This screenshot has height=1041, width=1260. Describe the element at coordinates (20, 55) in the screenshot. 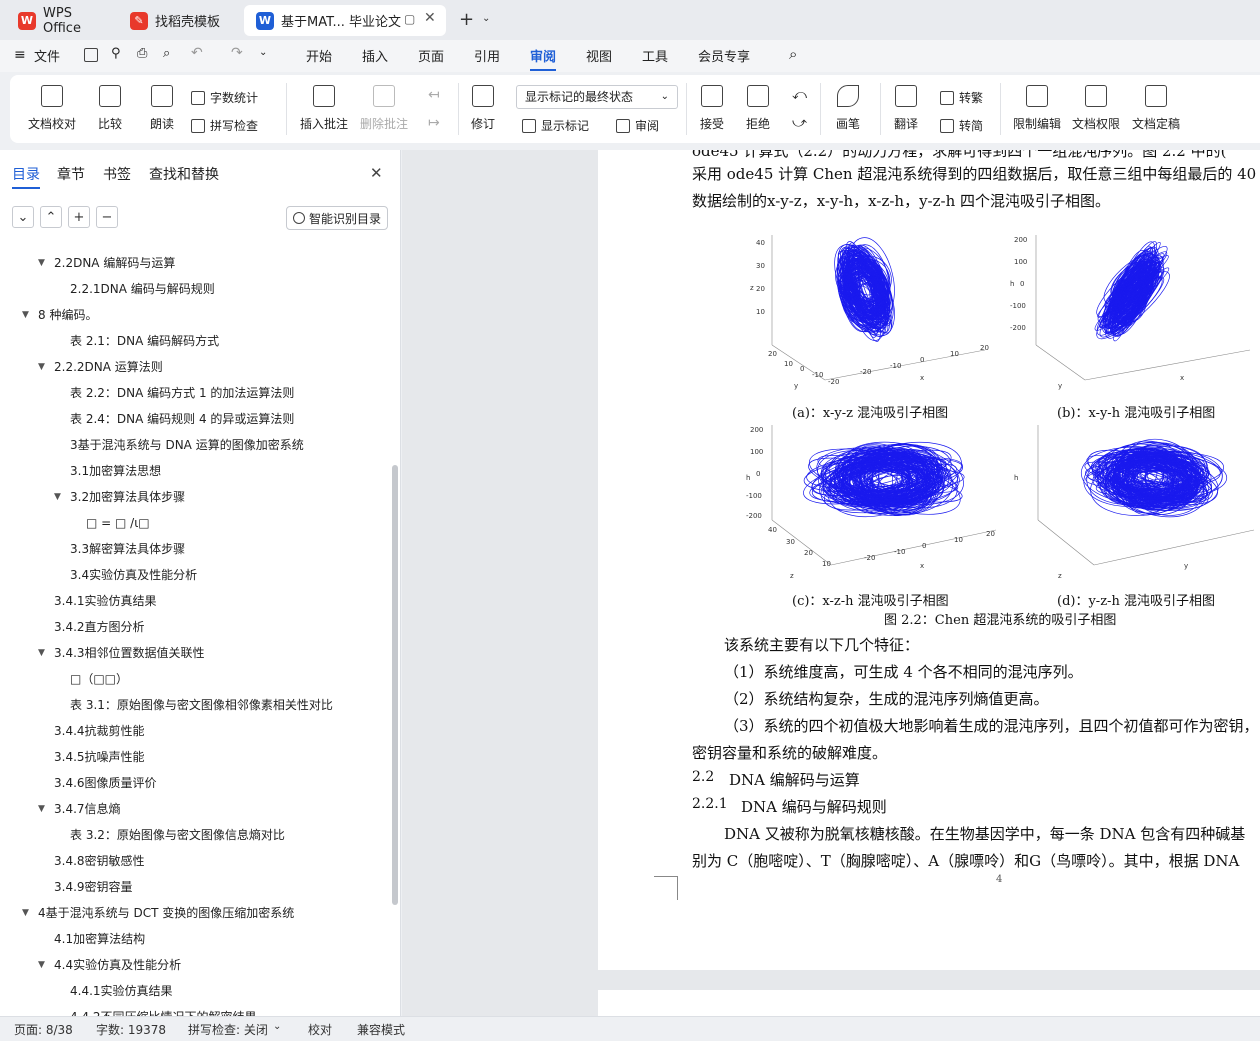

I see `hamburger-icon: ≡` at that location.